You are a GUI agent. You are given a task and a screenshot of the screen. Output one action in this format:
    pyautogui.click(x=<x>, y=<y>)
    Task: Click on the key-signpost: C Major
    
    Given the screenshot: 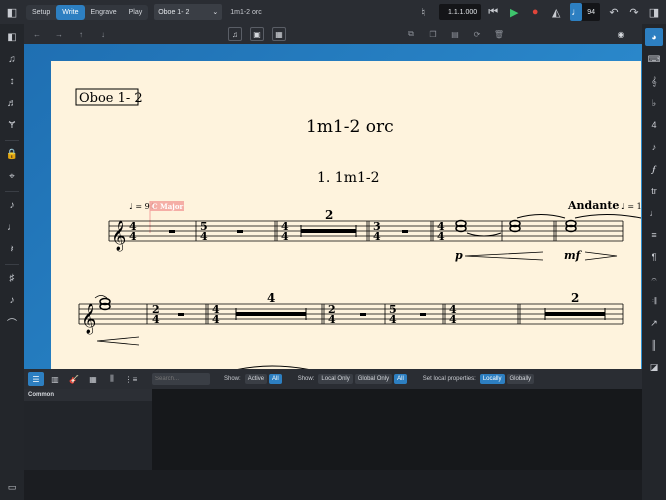 What is the action you would take?
    pyautogui.click(x=167, y=206)
    